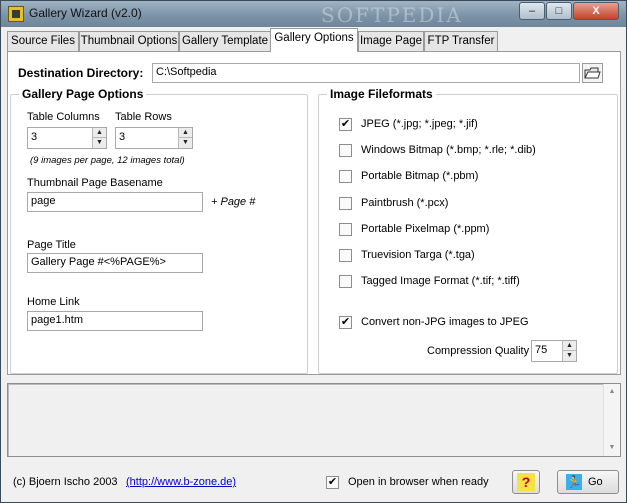 The height and width of the screenshot is (503, 627). I want to click on help-icon: ?, so click(526, 482).